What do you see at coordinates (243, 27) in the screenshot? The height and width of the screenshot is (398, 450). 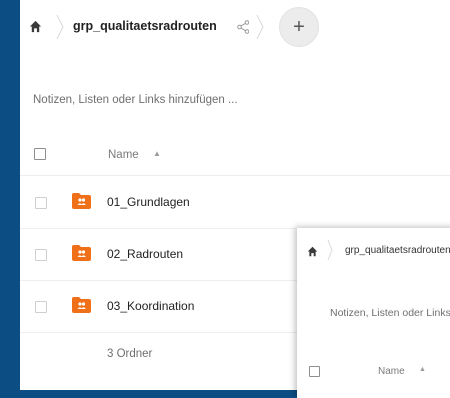 I see `share-icon` at bounding box center [243, 27].